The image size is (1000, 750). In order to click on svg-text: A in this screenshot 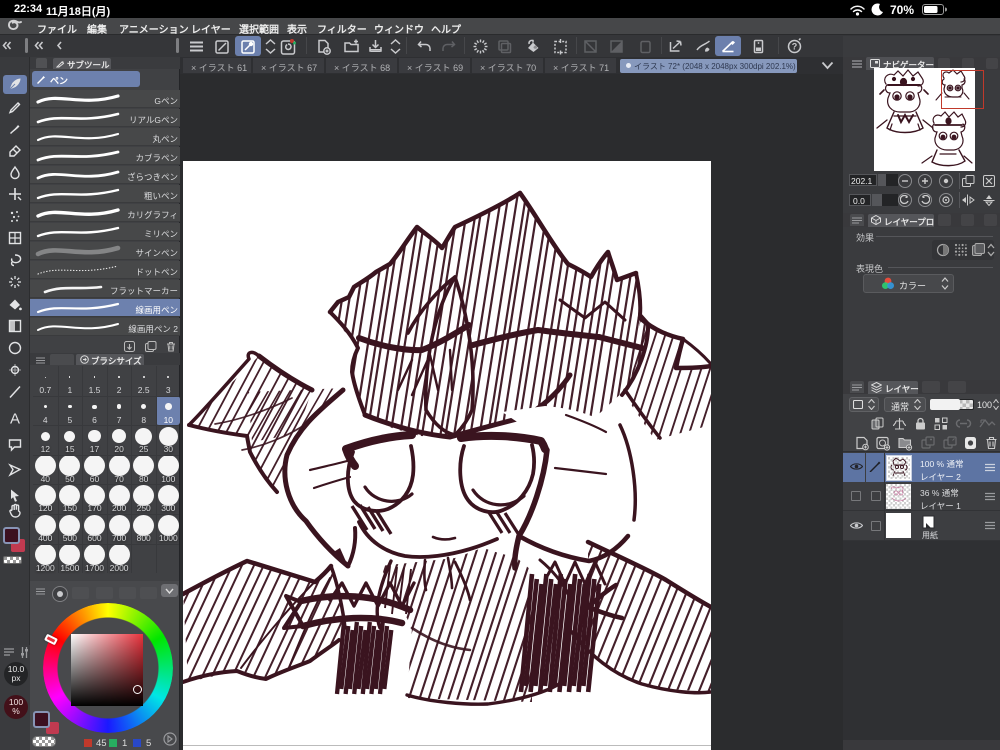, I will do `click(15, 419)`.